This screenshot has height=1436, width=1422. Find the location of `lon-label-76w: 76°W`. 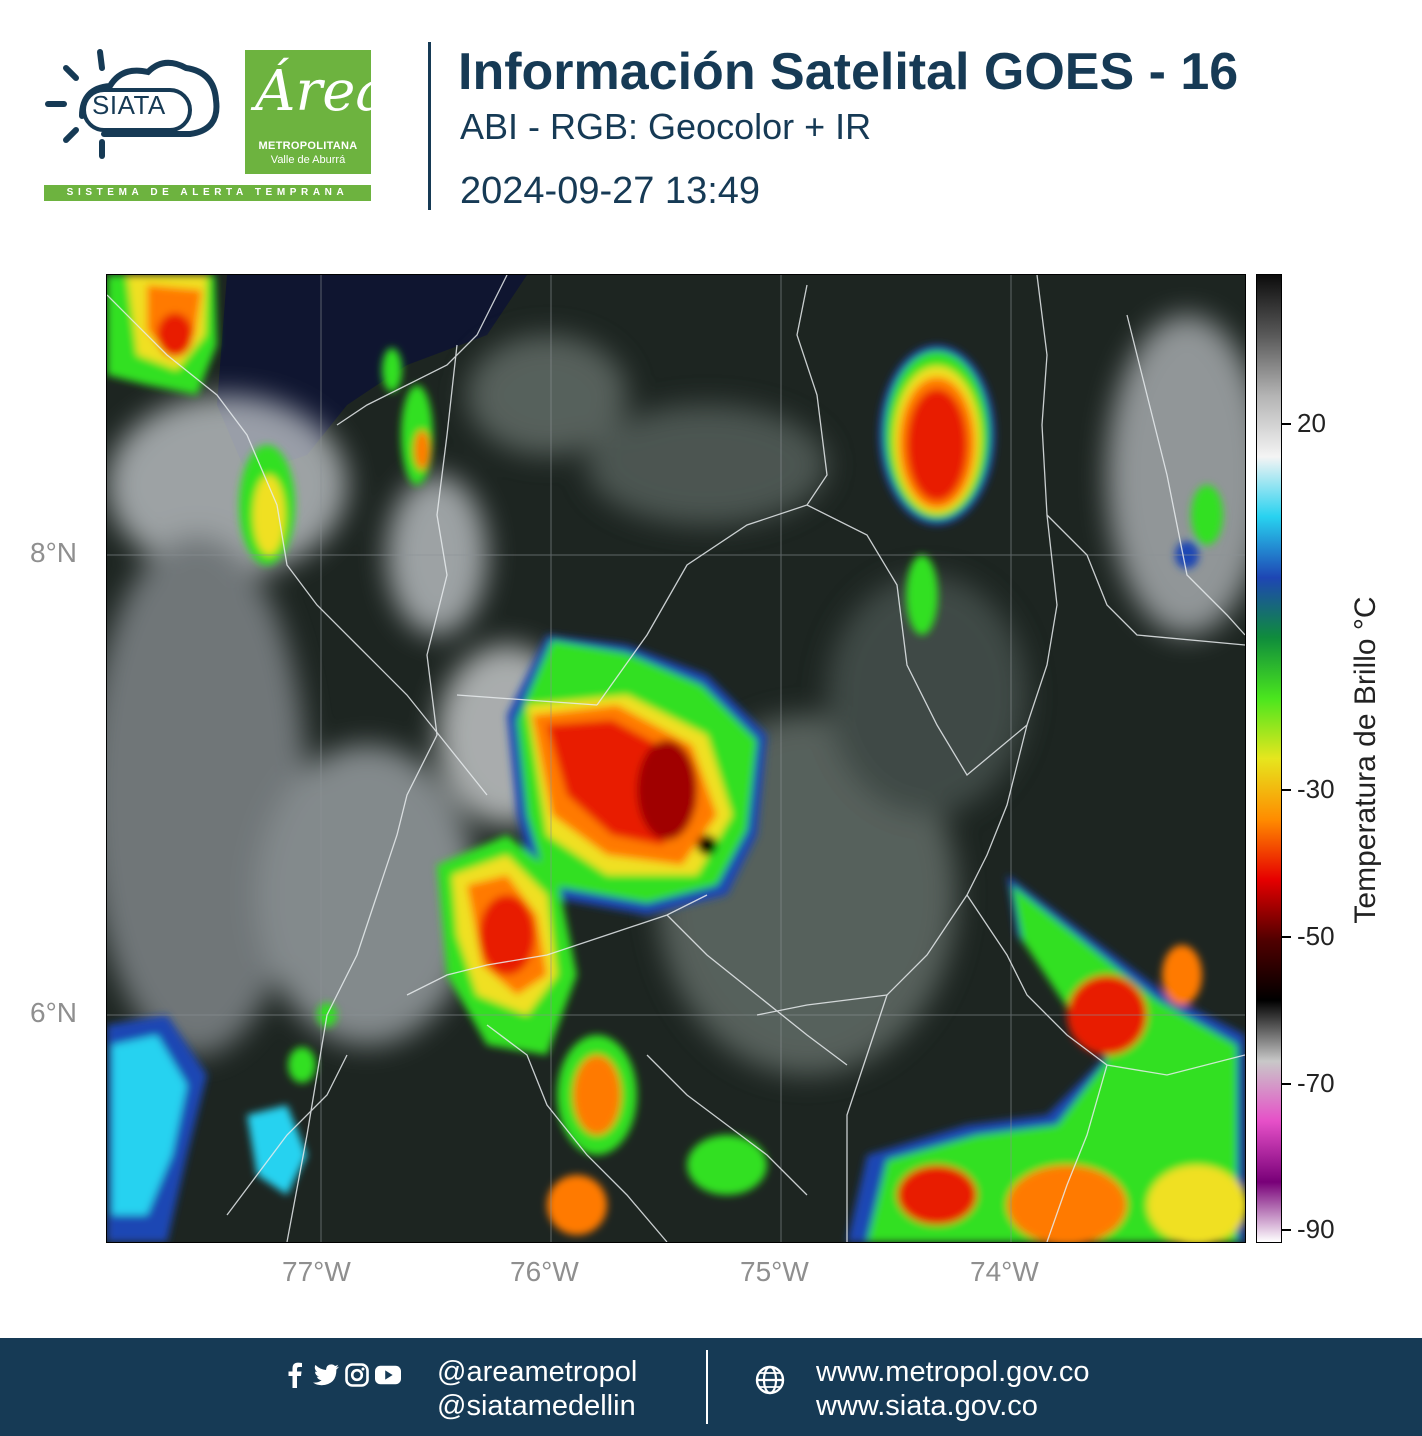

lon-label-76w: 76°W is located at coordinates (544, 1271).